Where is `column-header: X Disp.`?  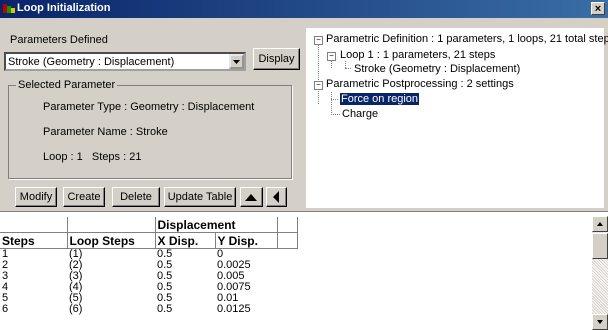 column-header: X Disp. is located at coordinates (185, 240).